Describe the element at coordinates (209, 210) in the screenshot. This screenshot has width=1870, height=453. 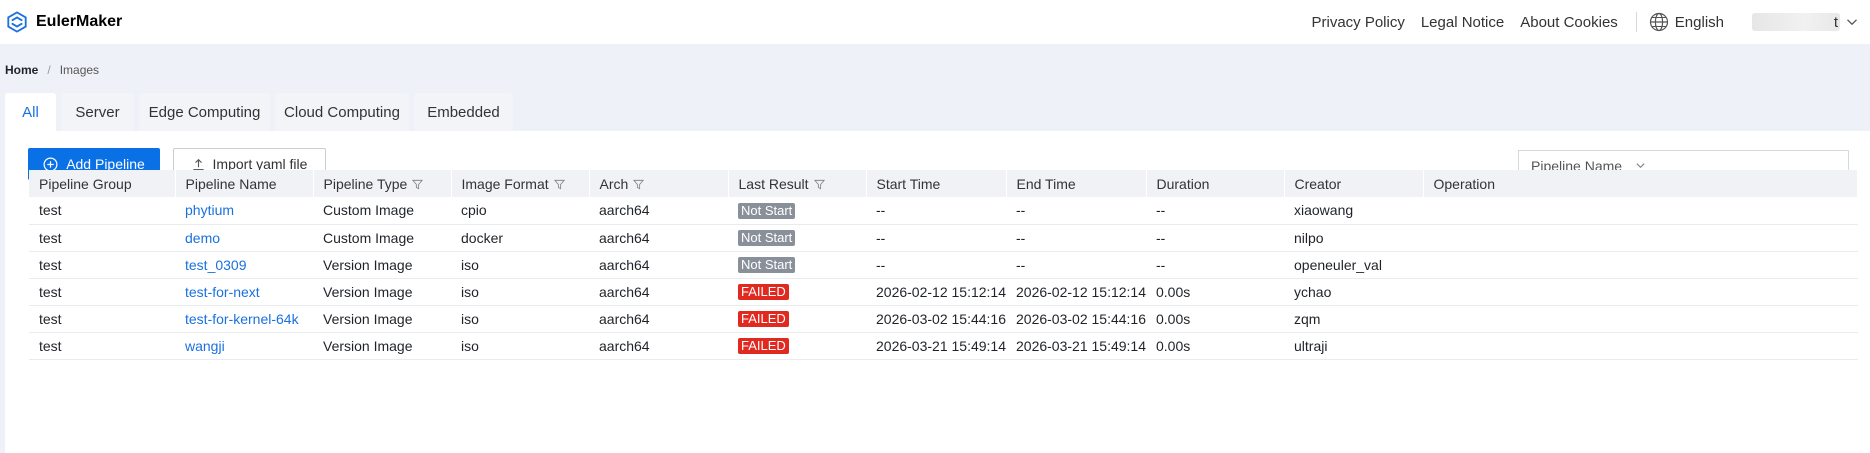
I see `pipeline-name-link: phytium` at that location.